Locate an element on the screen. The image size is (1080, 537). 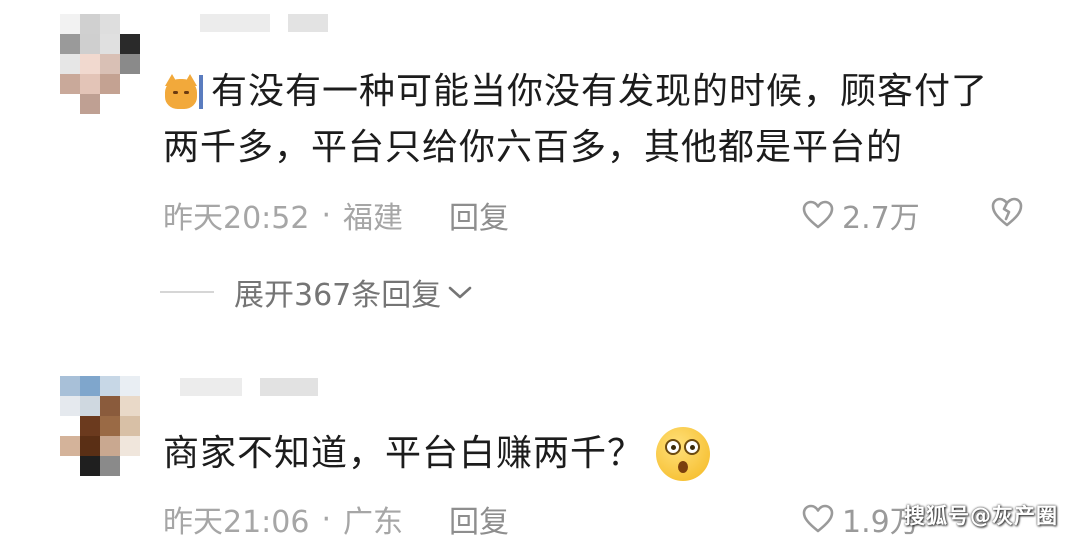
comment-time: 昨天20:52 is located at coordinates (236, 218).